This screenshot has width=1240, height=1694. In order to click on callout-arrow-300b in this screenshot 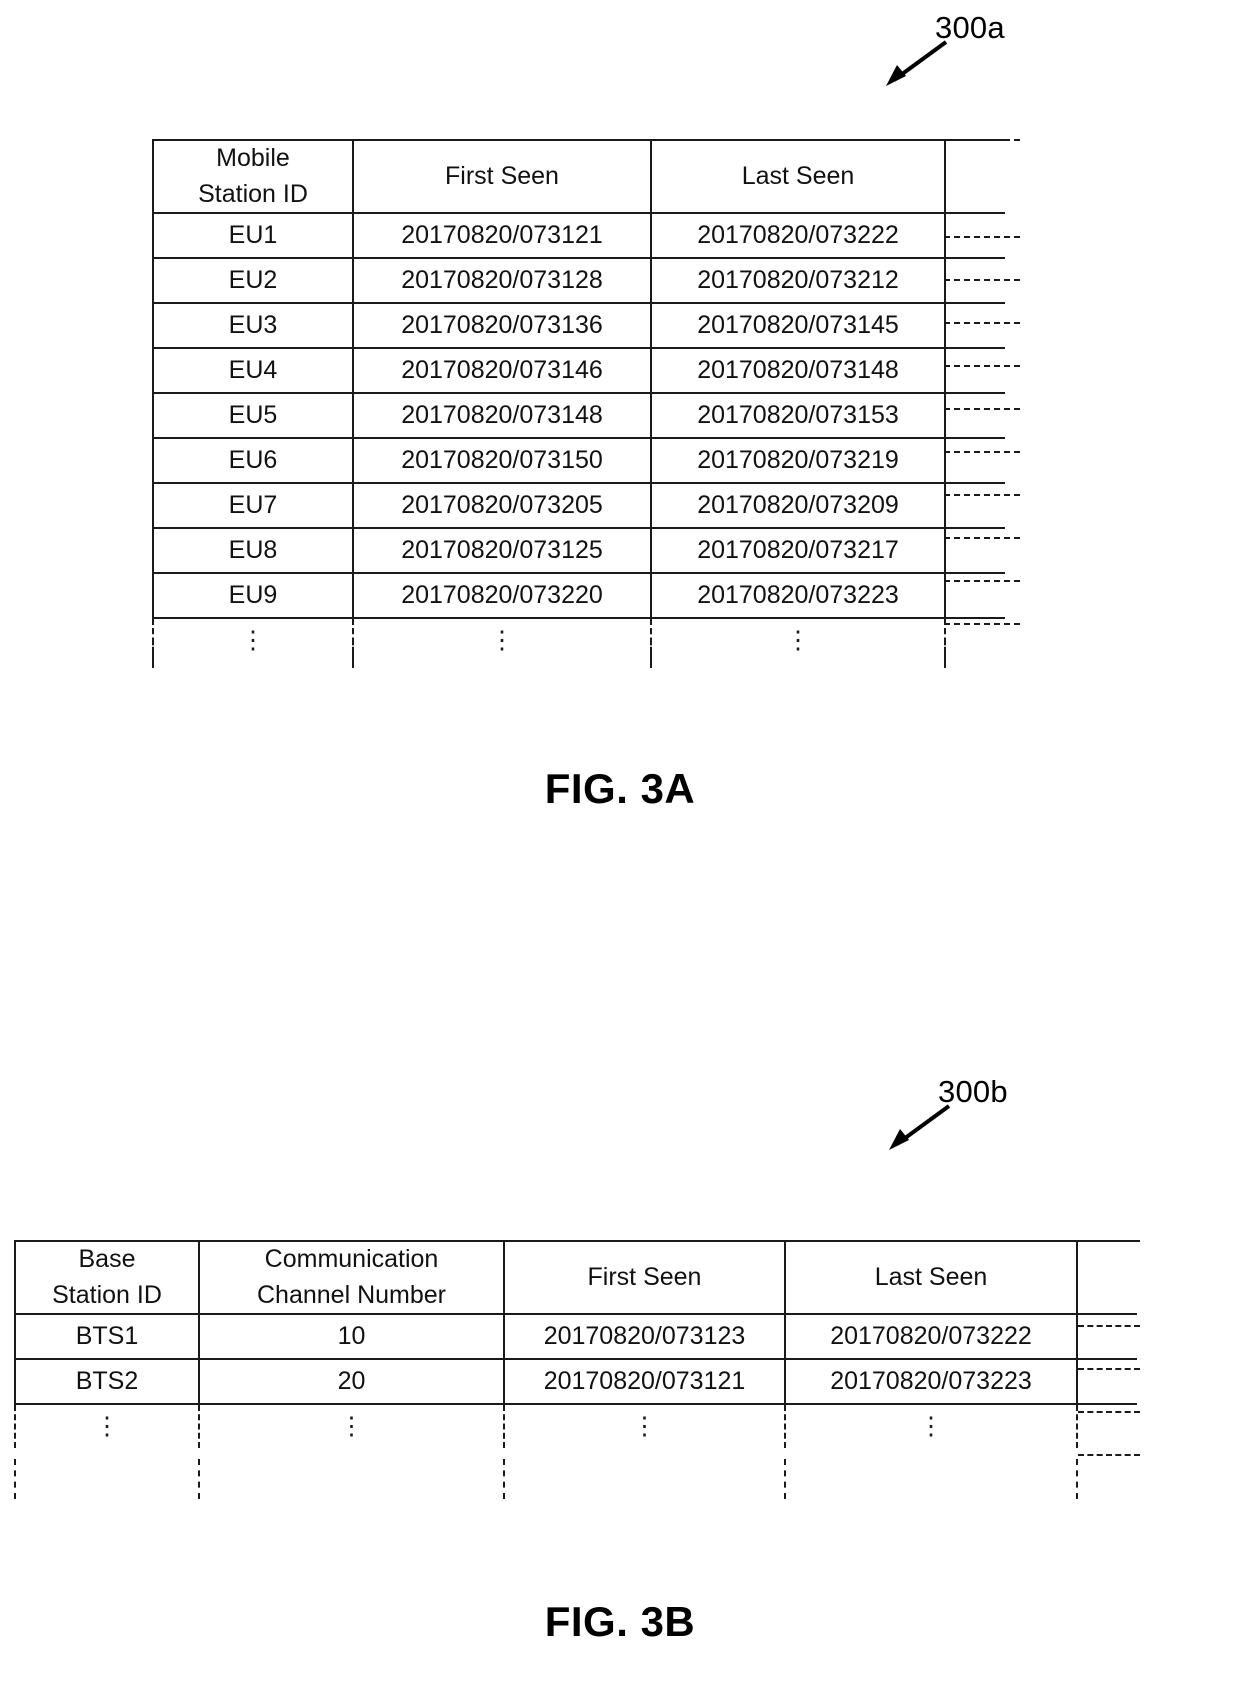, I will do `click(920, 1127)`.